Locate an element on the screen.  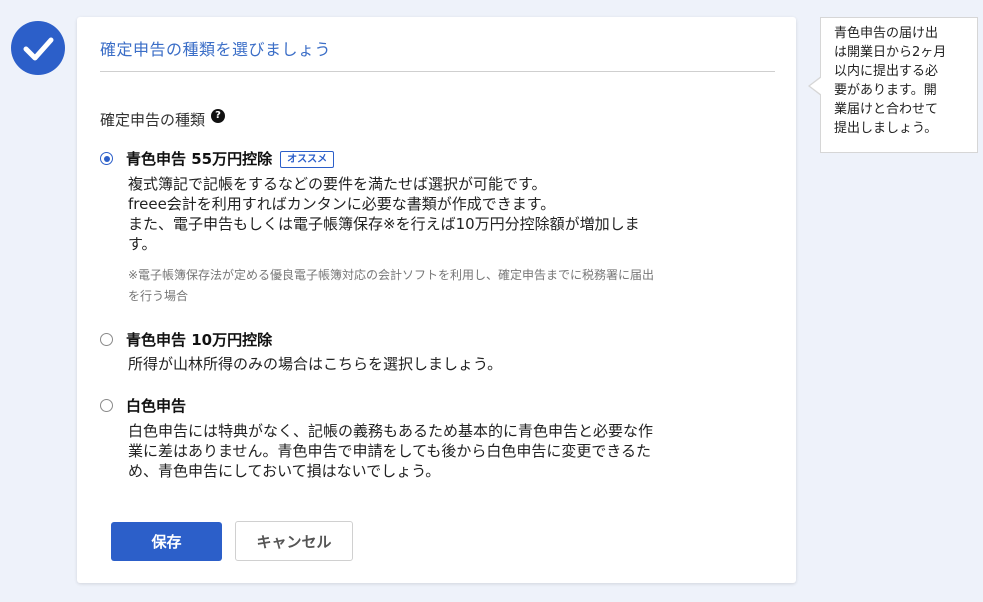
desc-line: 業に差はありません。青色申告で申請をしても後から白色申告に変更できるた is located at coordinates (390, 451).